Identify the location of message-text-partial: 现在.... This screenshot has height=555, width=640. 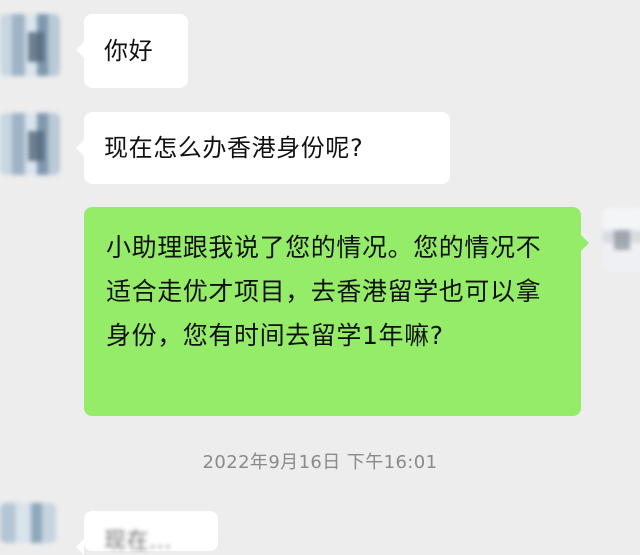
(138, 541).